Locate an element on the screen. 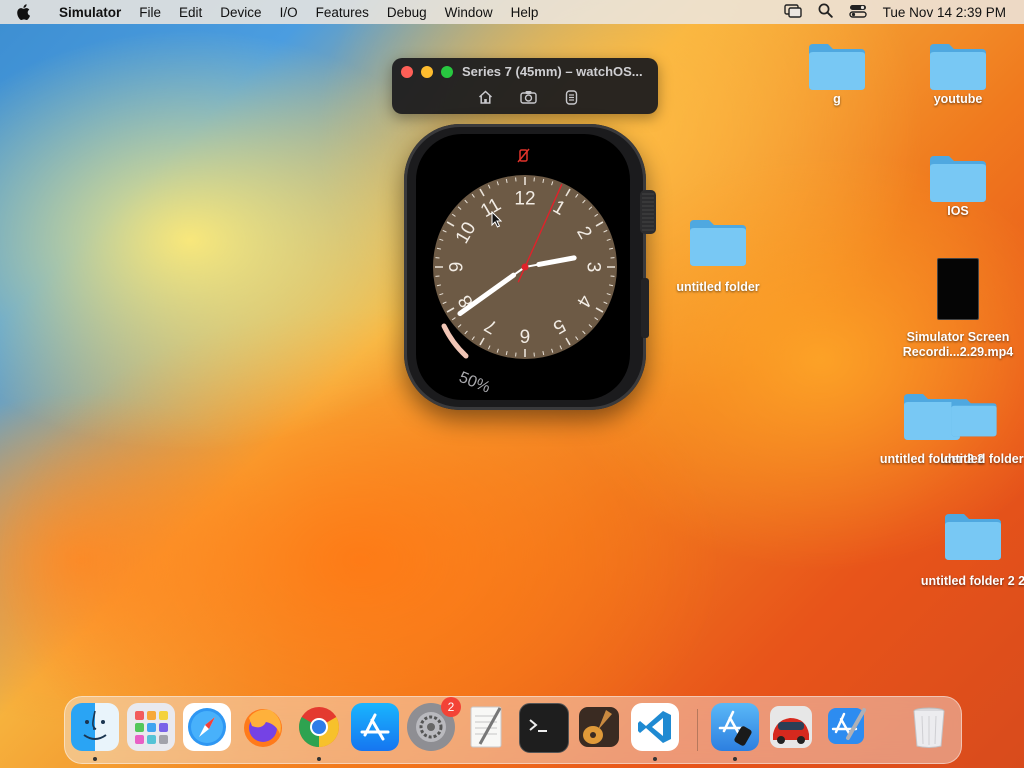  firefox-icon is located at coordinates (263, 727).